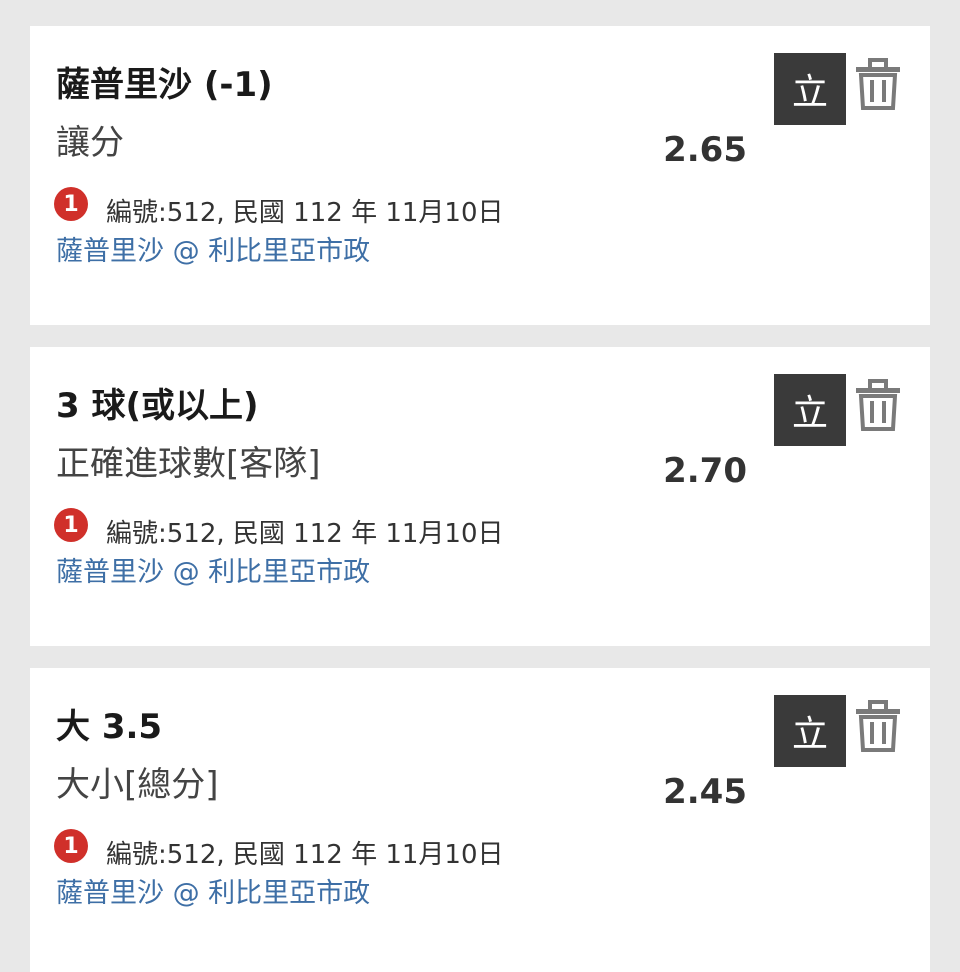 The width and height of the screenshot is (960, 972). I want to click on odds-value: 2.45, so click(705, 792).